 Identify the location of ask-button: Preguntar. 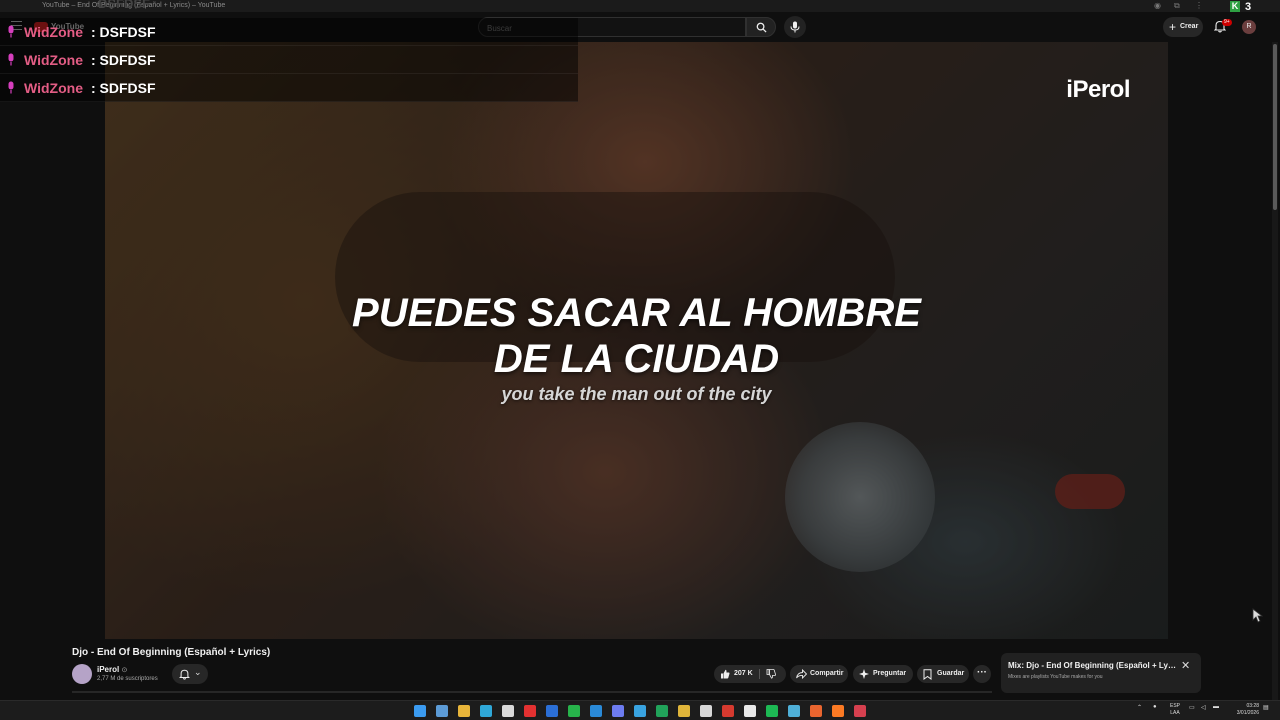
(883, 674).